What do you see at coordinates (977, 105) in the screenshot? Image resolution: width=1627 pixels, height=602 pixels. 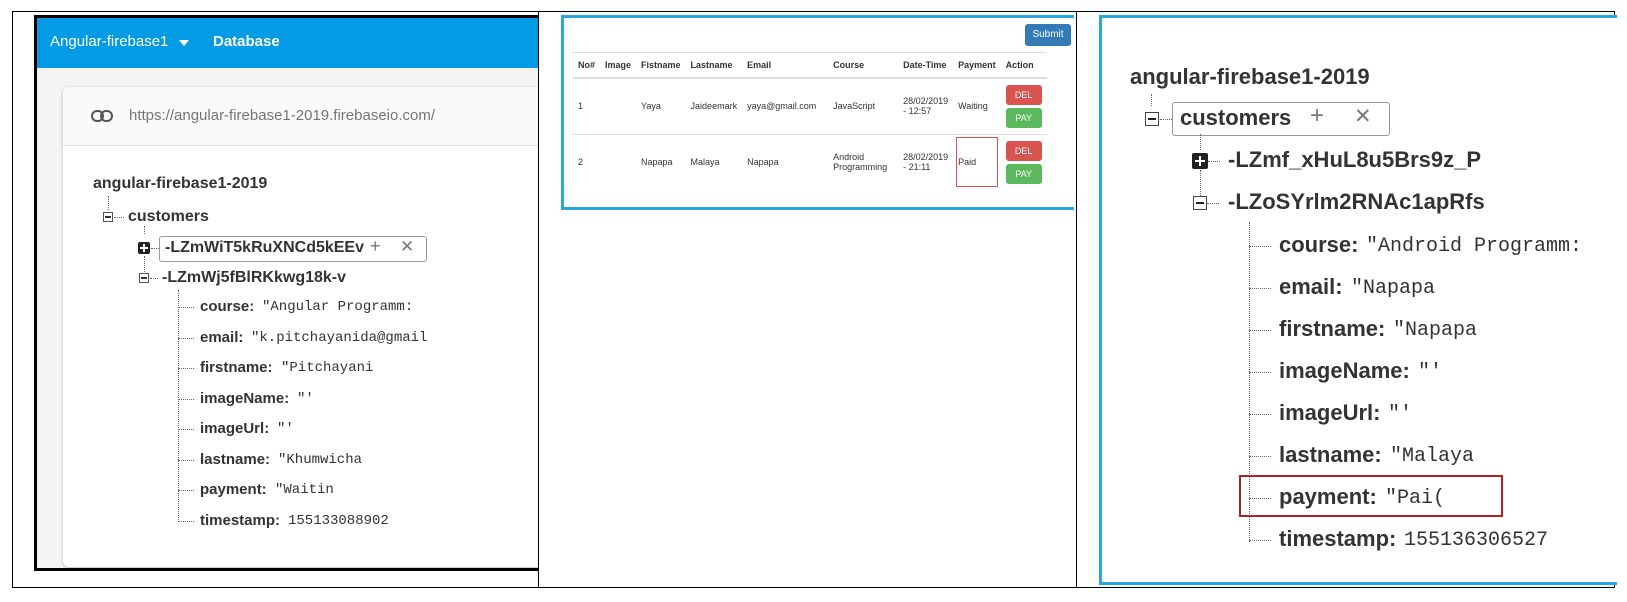 I see `cell-payment: Waiting` at bounding box center [977, 105].